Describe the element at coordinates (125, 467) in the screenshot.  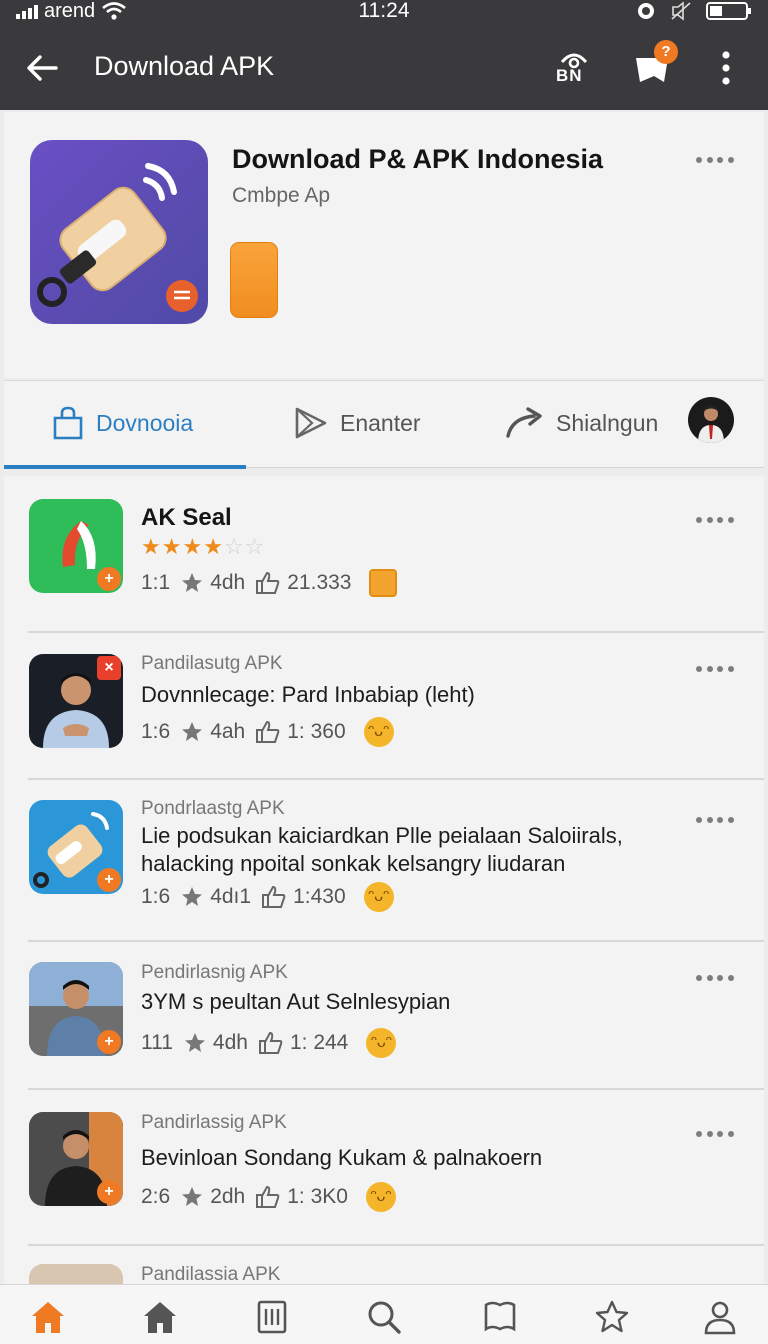
I see `active-tab-indicator` at that location.